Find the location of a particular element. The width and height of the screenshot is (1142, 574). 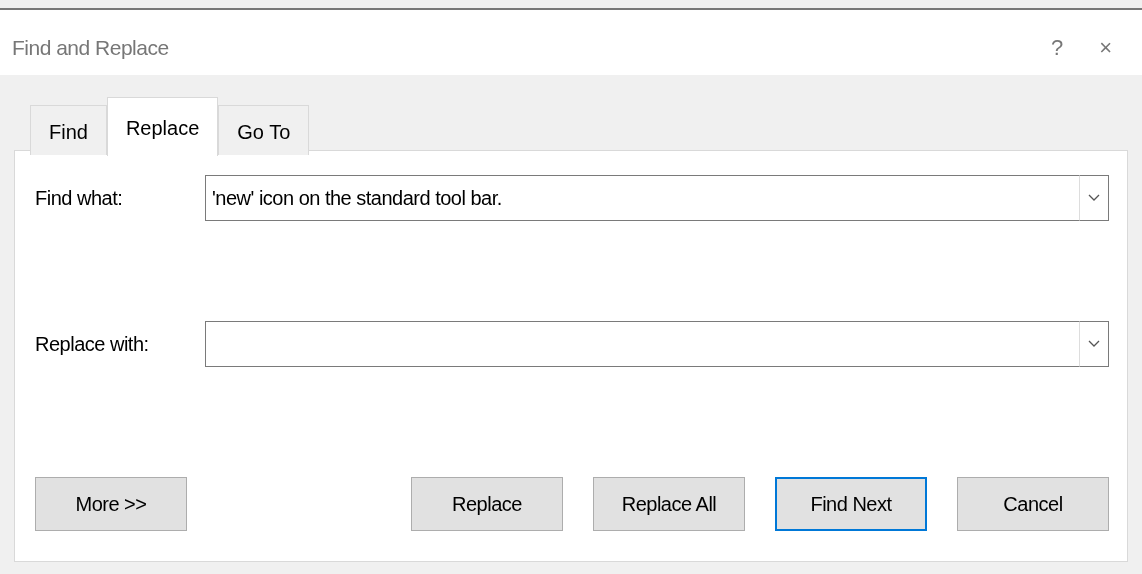

dialog-button: Replace All is located at coordinates (669, 504).